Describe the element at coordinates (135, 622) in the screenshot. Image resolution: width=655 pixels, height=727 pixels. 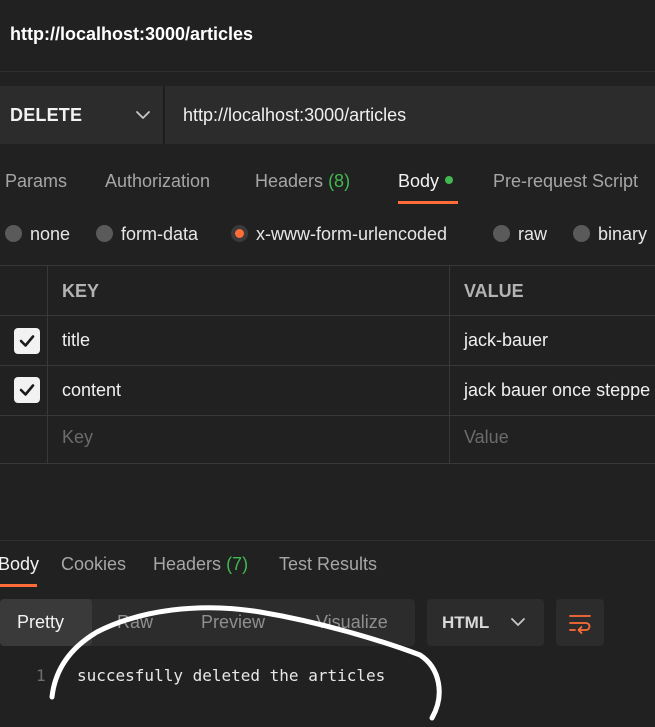
I see `view-raw: Raw` at that location.